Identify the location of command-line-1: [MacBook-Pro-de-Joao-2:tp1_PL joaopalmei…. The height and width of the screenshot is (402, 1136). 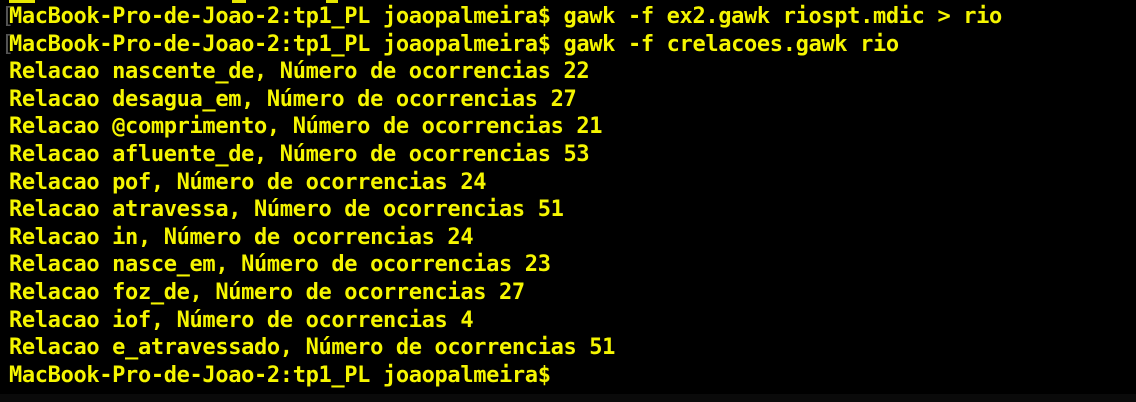
(568, 17).